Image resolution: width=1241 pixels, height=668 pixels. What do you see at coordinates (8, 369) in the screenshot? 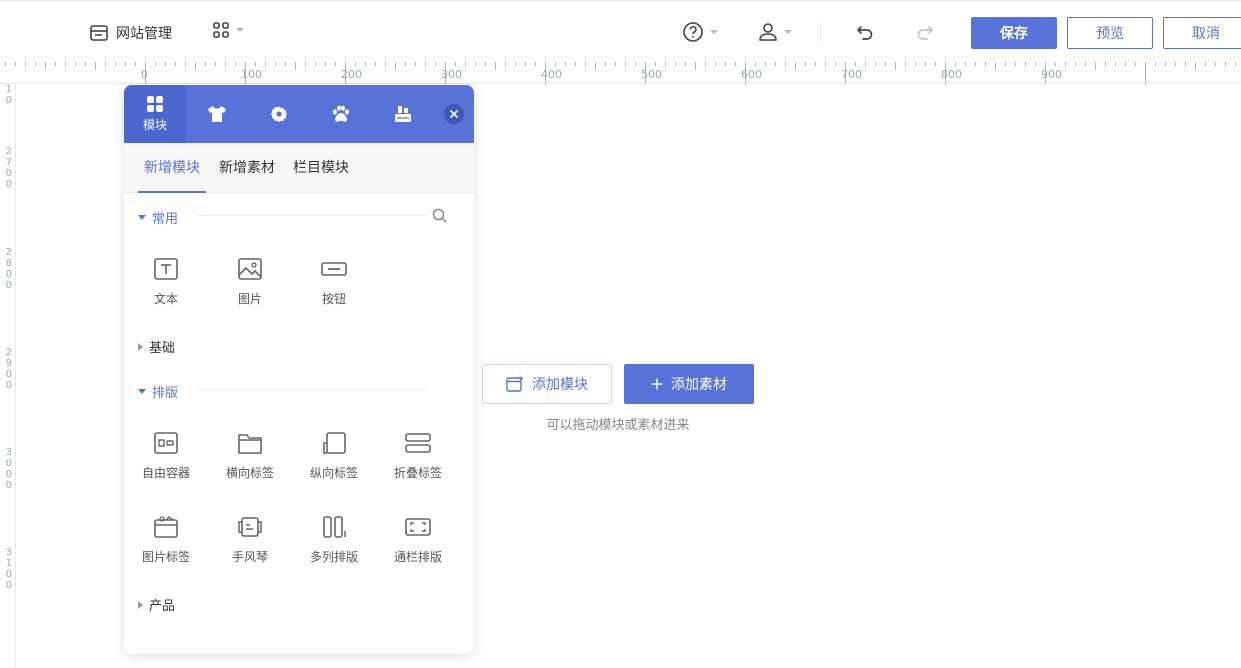
I see `ruler-label: 2900` at bounding box center [8, 369].